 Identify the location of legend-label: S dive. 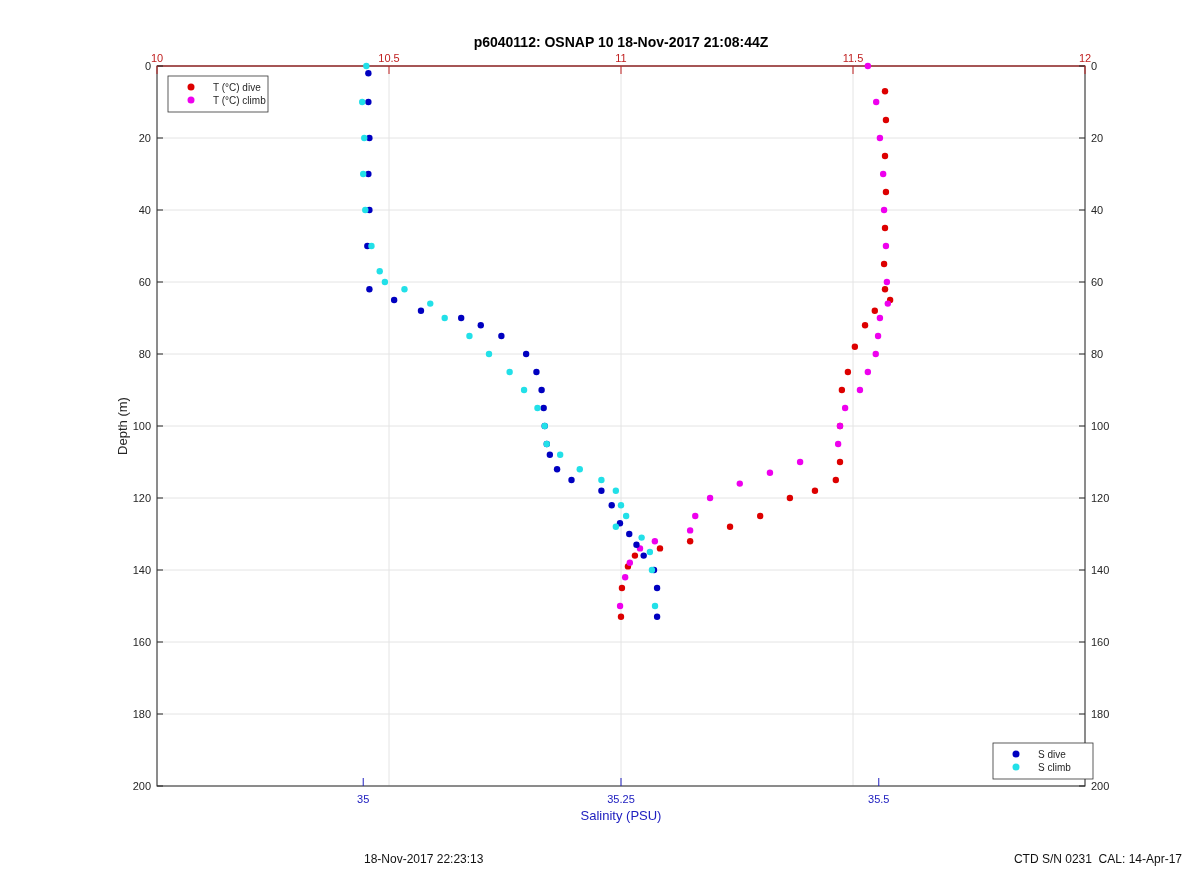
(1052, 754).